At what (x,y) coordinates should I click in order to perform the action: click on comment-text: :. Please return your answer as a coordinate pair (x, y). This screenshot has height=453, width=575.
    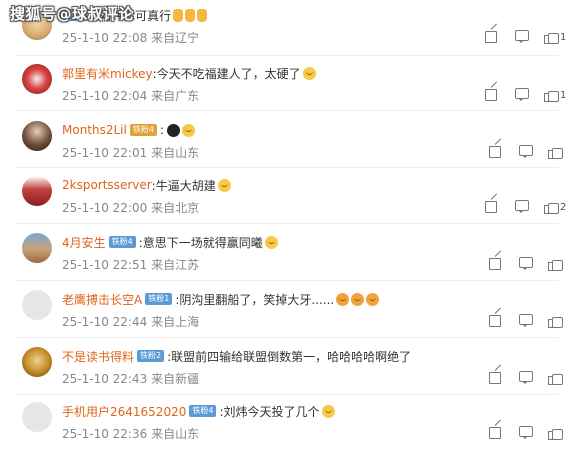
    Looking at the image, I should click on (161, 130).